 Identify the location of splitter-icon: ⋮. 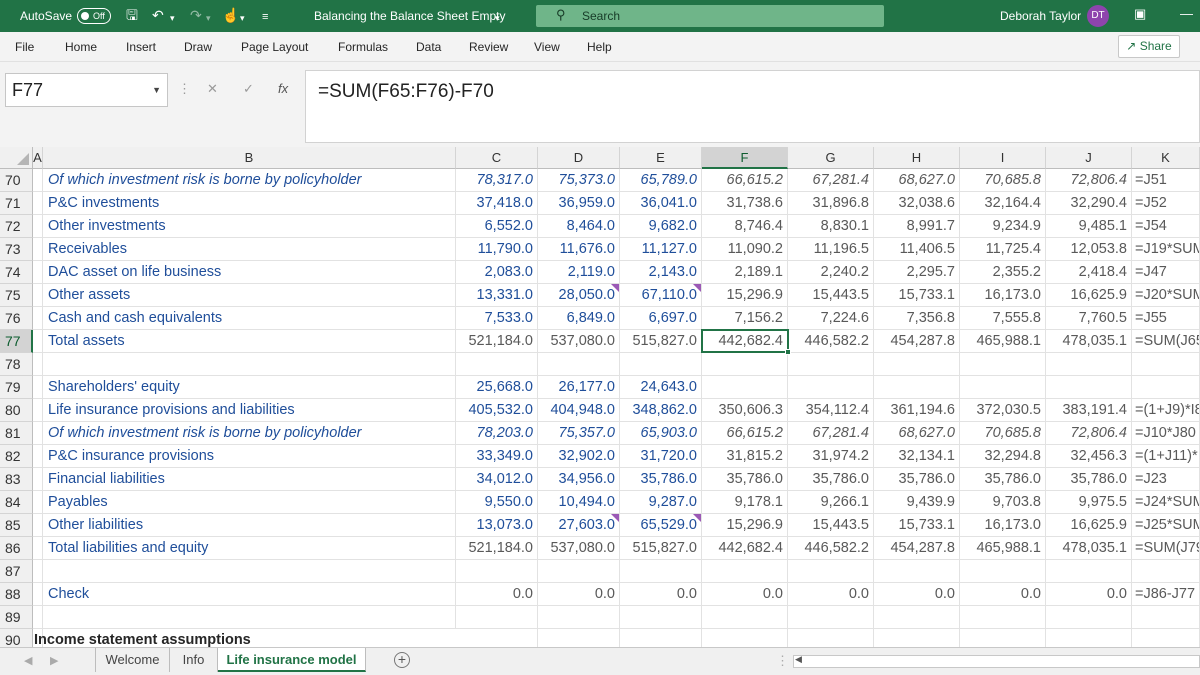
(782, 661).